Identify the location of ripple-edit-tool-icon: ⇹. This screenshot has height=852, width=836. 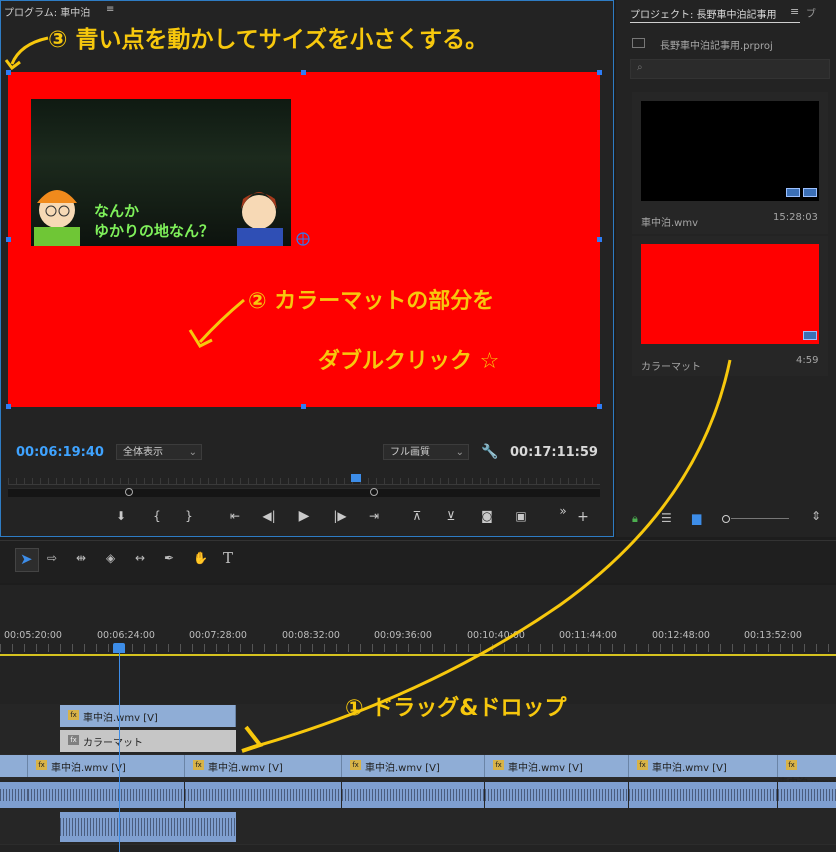
(81, 558).